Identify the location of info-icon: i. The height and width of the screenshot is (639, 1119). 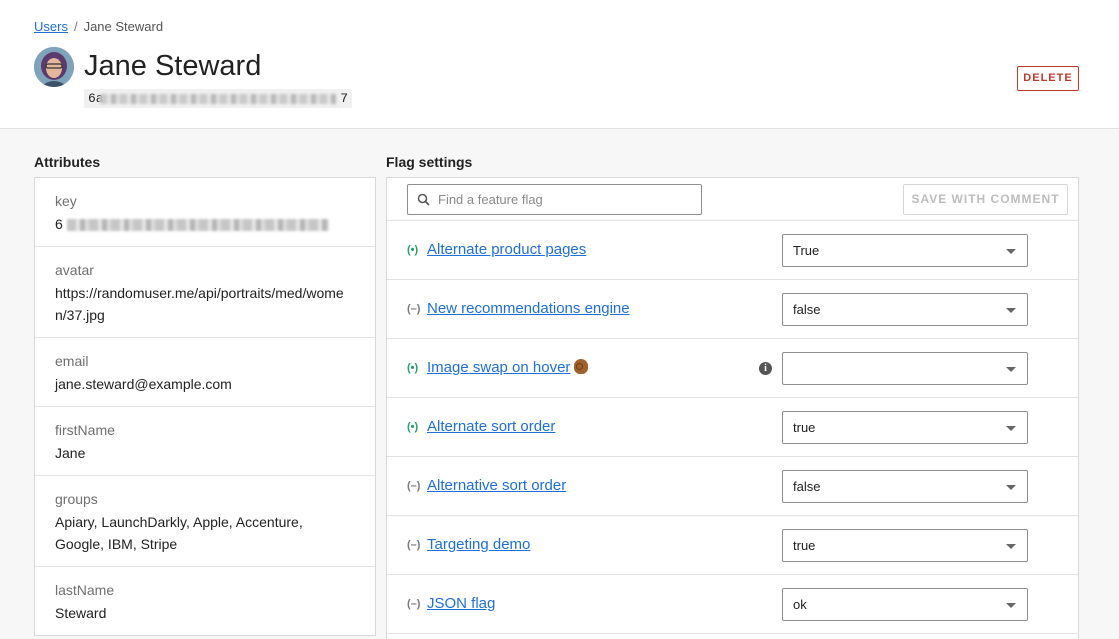
(765, 368).